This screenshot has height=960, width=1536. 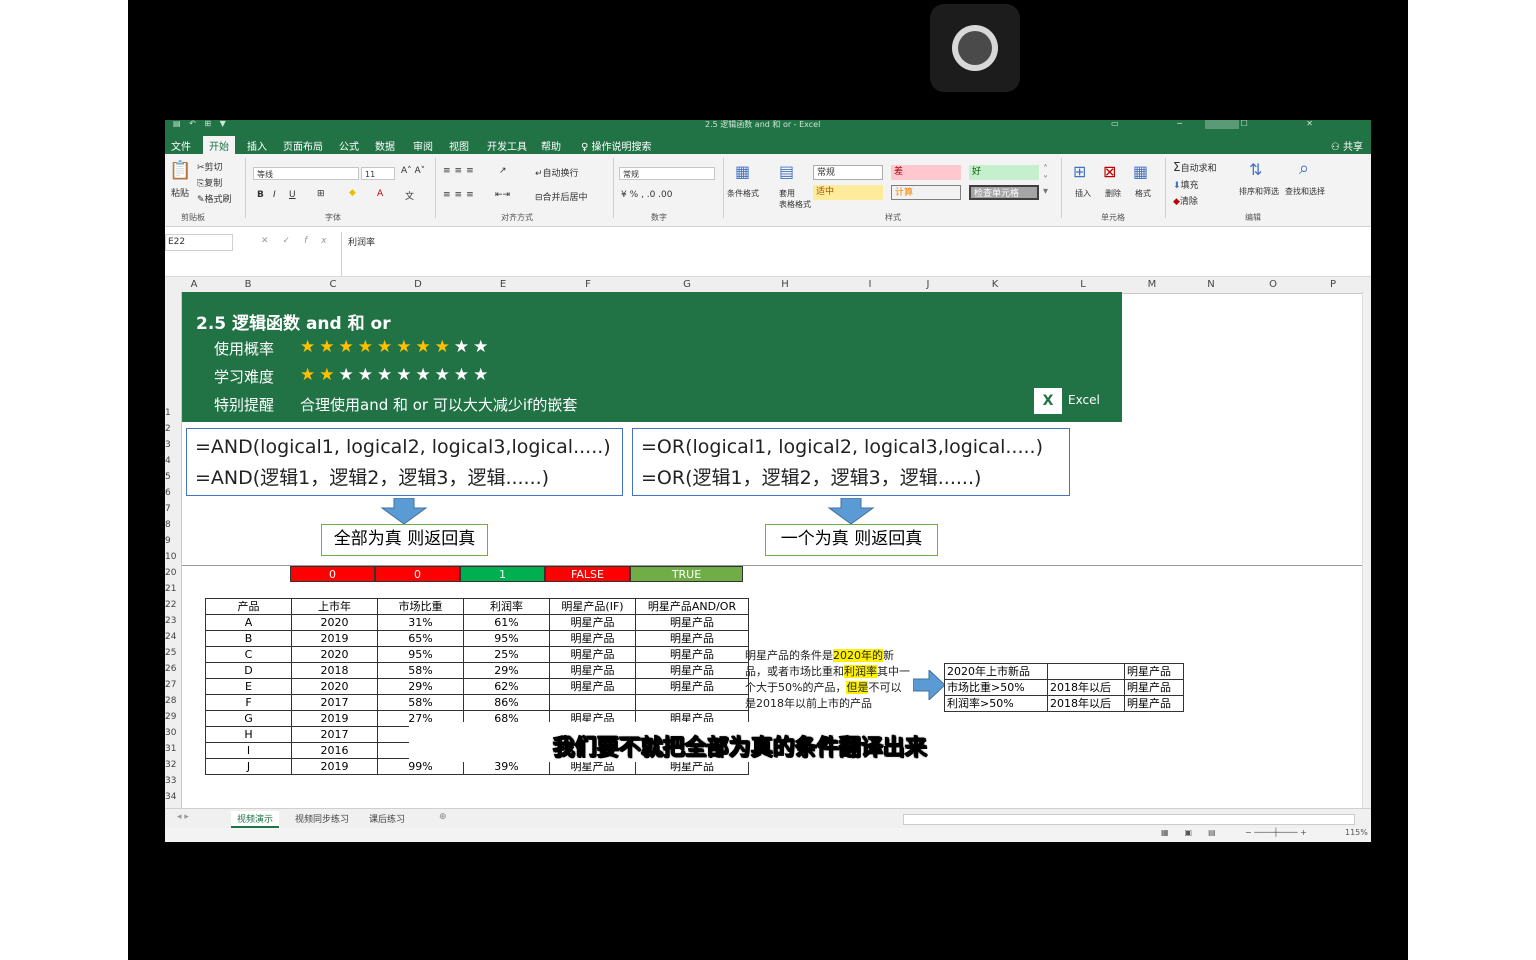 I want to click on styles-scroll-icons: ˄ ˅ ▾, so click(x=1045, y=180).